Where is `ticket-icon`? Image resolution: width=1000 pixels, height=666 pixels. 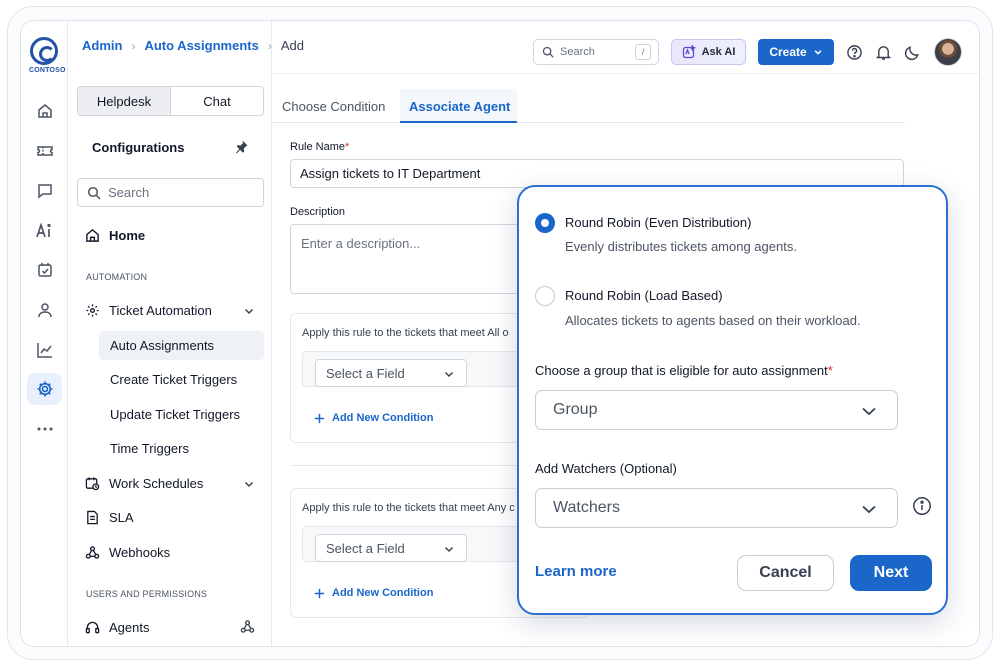 ticket-icon is located at coordinates (45, 151).